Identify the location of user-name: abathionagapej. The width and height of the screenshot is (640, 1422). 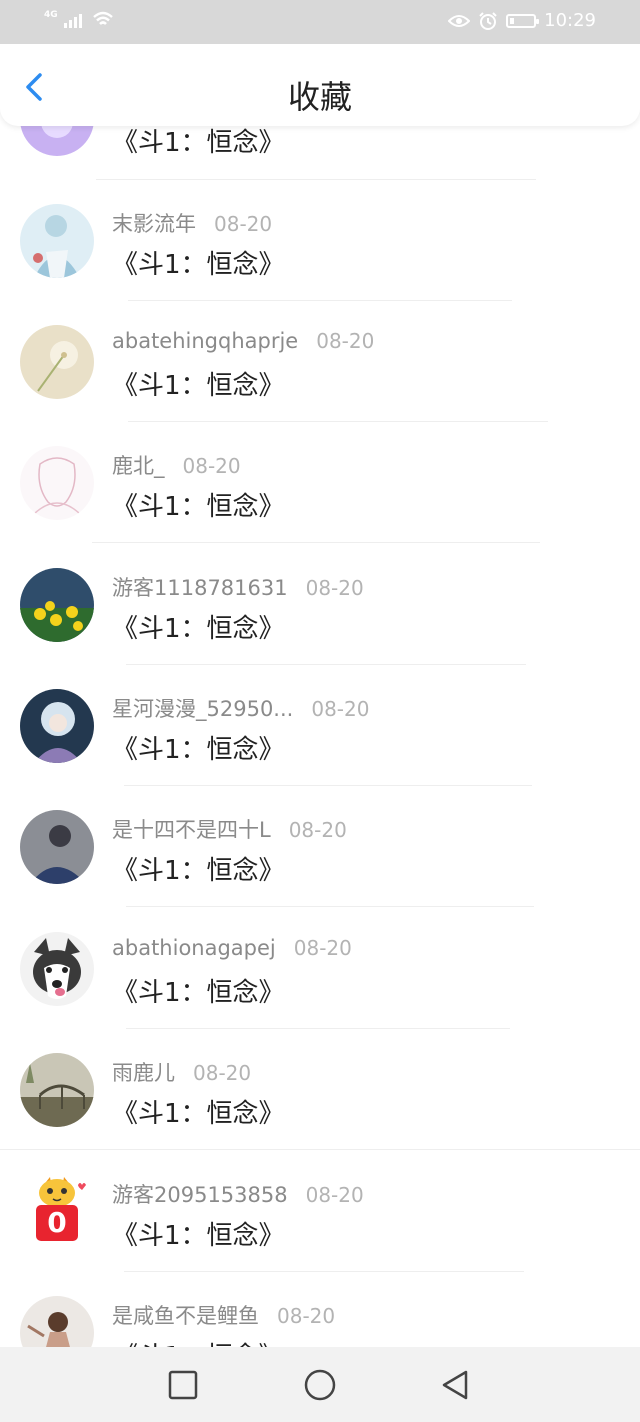
(194, 948).